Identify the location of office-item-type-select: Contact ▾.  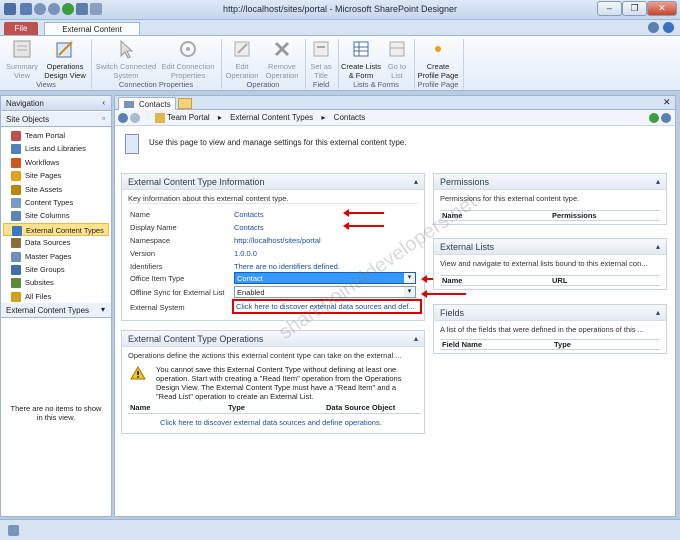
(325, 278).